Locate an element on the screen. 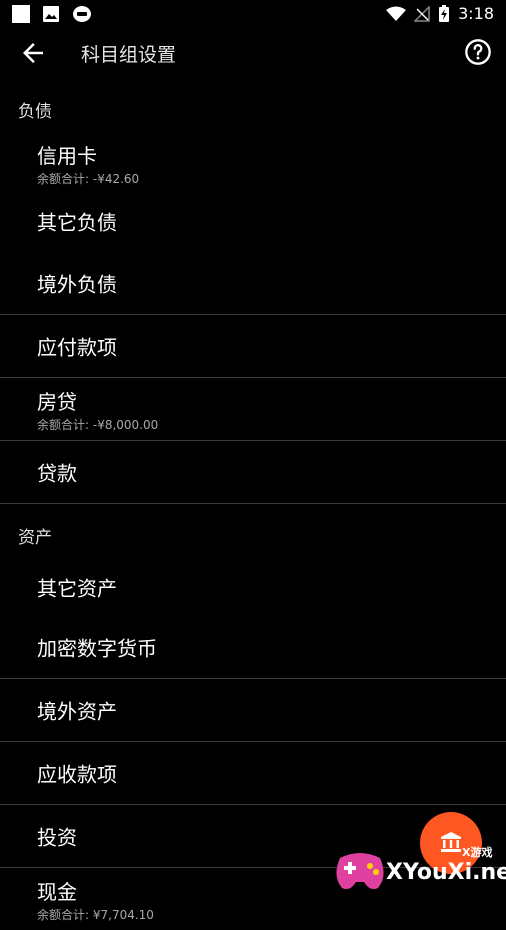 The height and width of the screenshot is (930, 506). gamepad-logo-icon is located at coordinates (360, 871).